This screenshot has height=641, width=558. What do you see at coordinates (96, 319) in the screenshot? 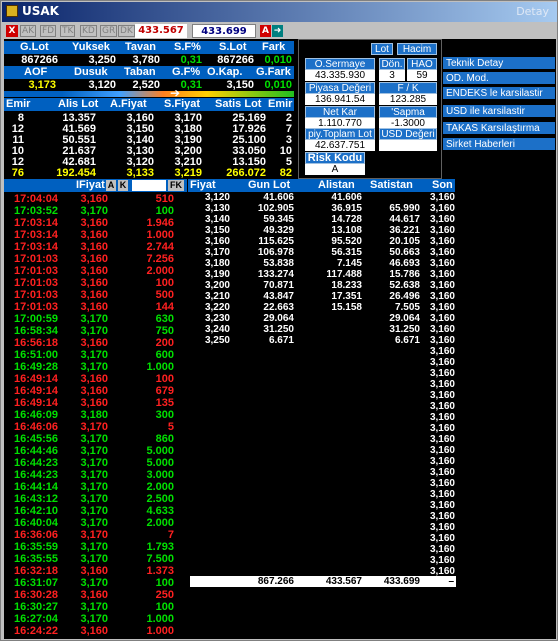
I see `trade-row: 17:00:59 3,170 630` at bounding box center [96, 319].